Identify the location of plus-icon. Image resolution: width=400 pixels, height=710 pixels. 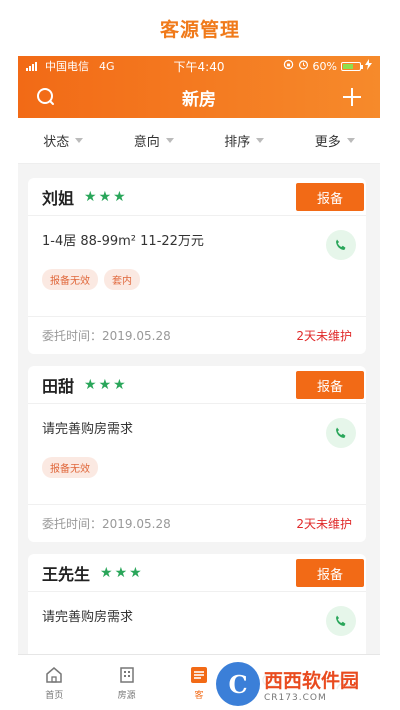
(352, 97).